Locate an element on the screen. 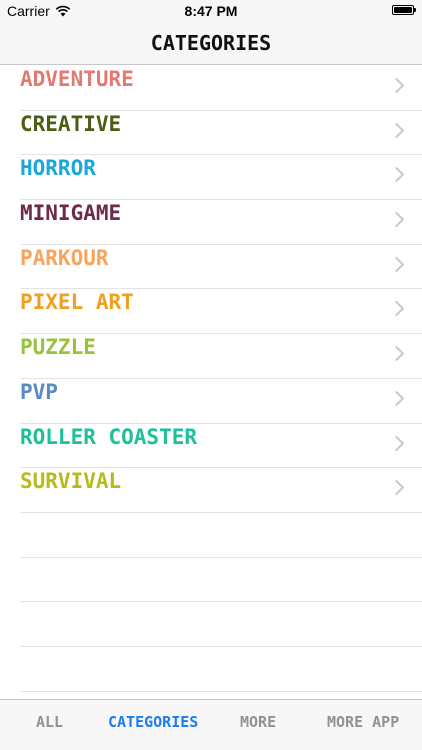  category-row-pixel-art: PIXEL ART is located at coordinates (221, 312).